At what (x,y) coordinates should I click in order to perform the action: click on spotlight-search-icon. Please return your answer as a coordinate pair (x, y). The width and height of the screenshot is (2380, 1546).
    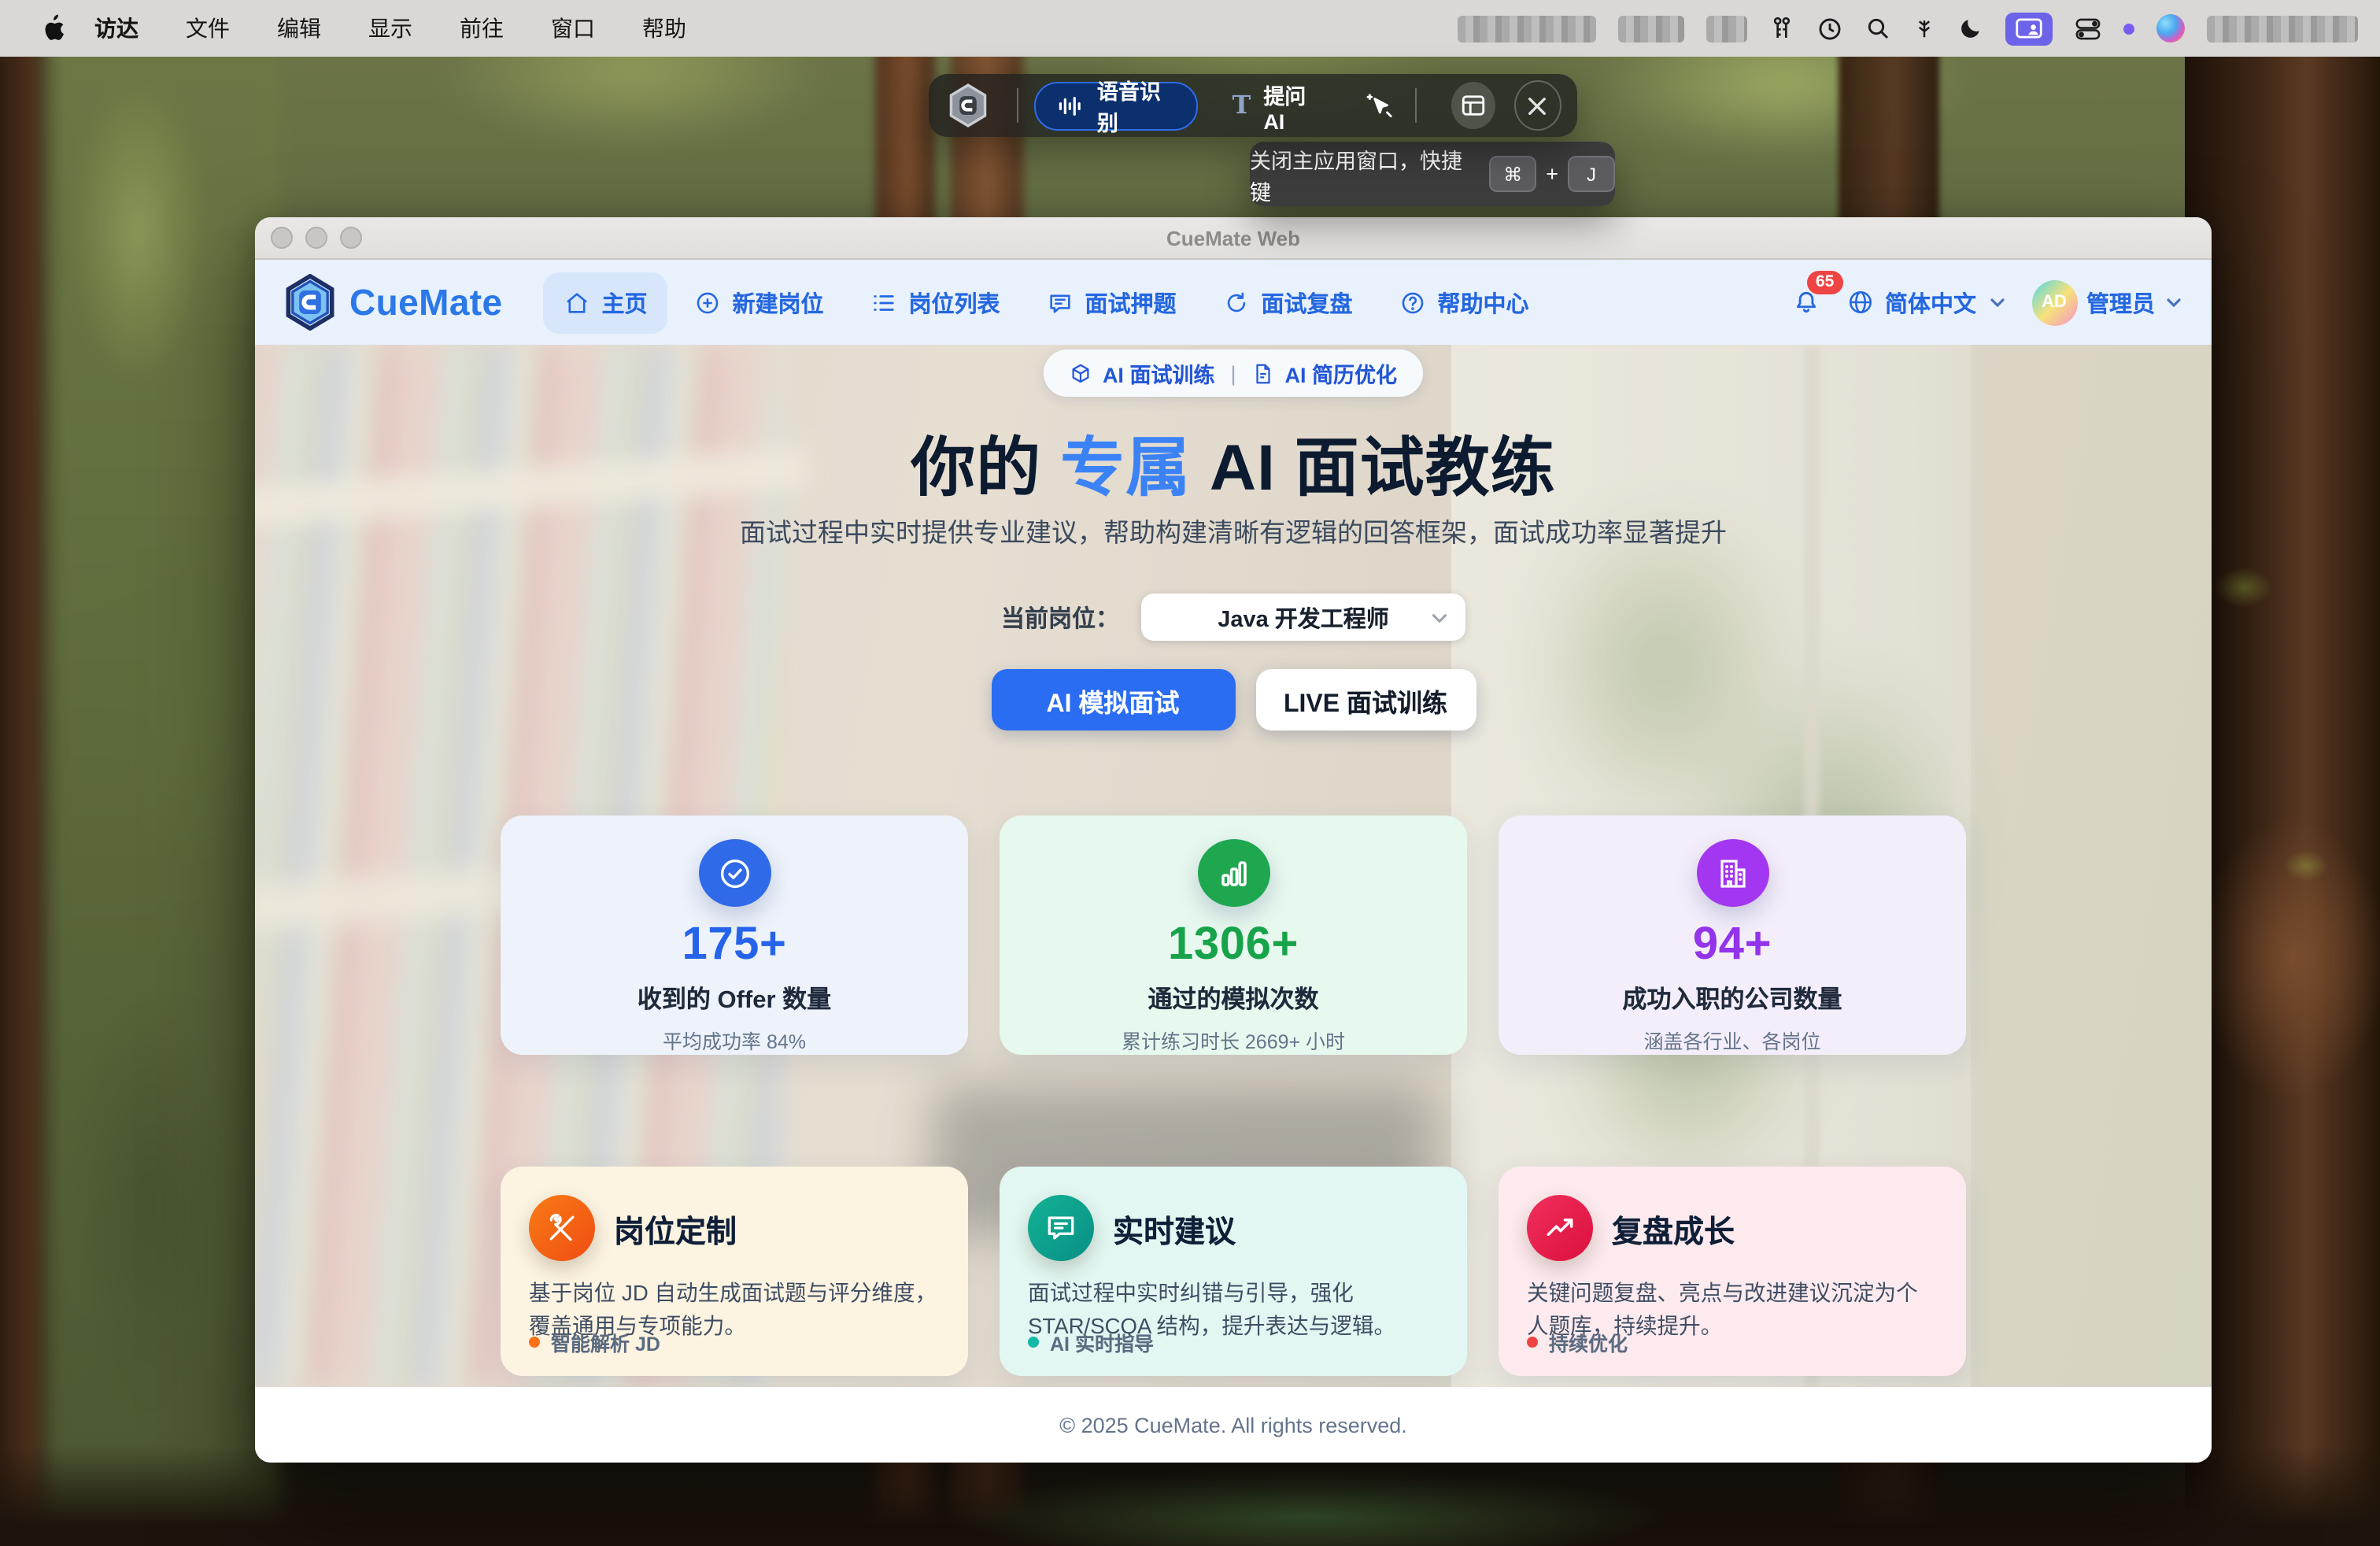
    Looking at the image, I should click on (1877, 28).